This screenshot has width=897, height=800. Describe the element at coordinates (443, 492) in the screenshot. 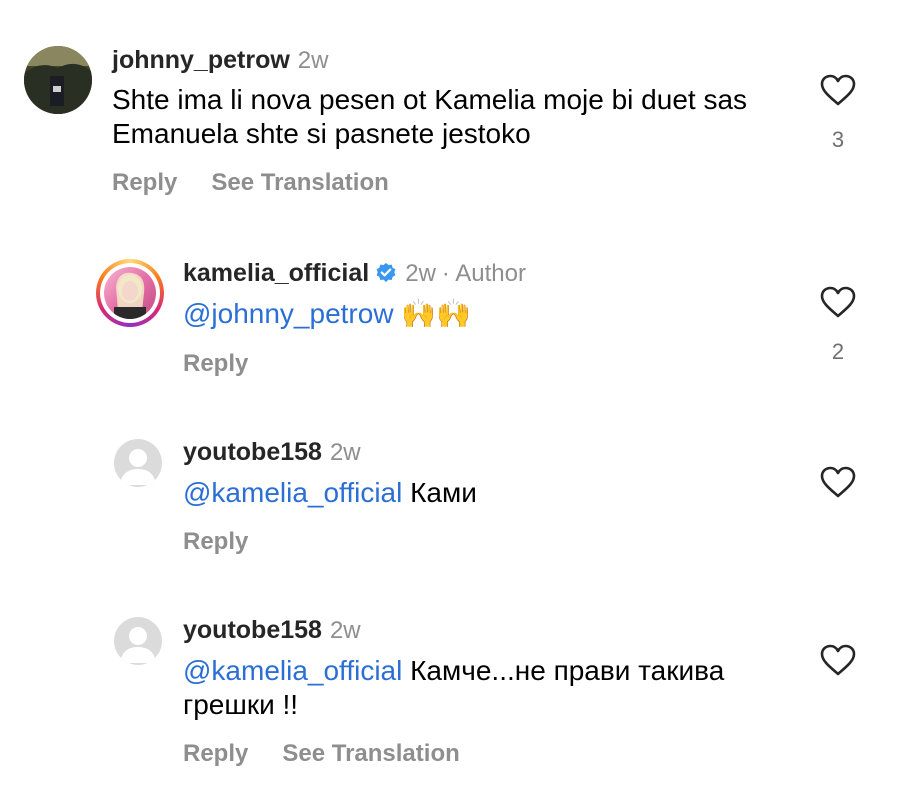

I see `comment-body: Ками` at that location.